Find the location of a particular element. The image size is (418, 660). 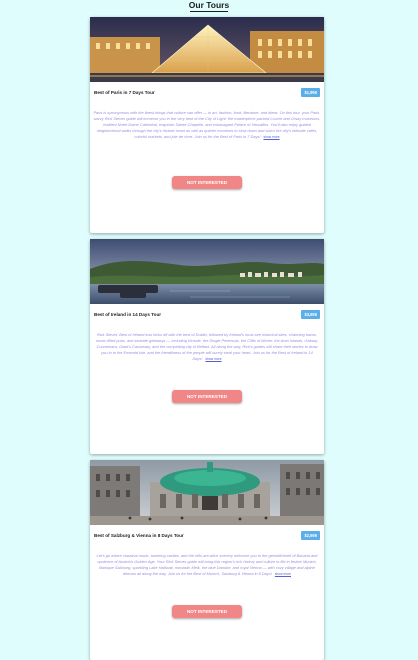

tour-image-vienna is located at coordinates (207, 492).